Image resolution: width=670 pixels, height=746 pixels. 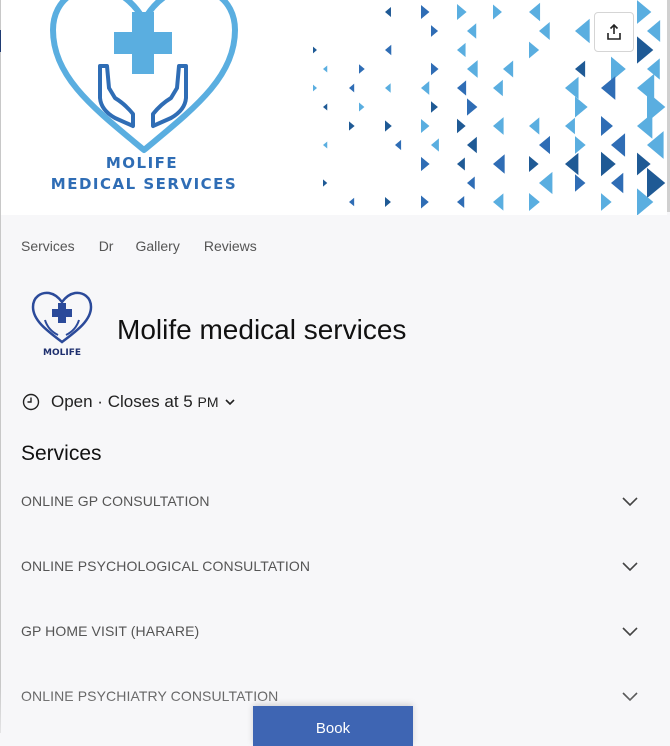 I want to click on tab-reviews: Reviews, so click(x=230, y=246).